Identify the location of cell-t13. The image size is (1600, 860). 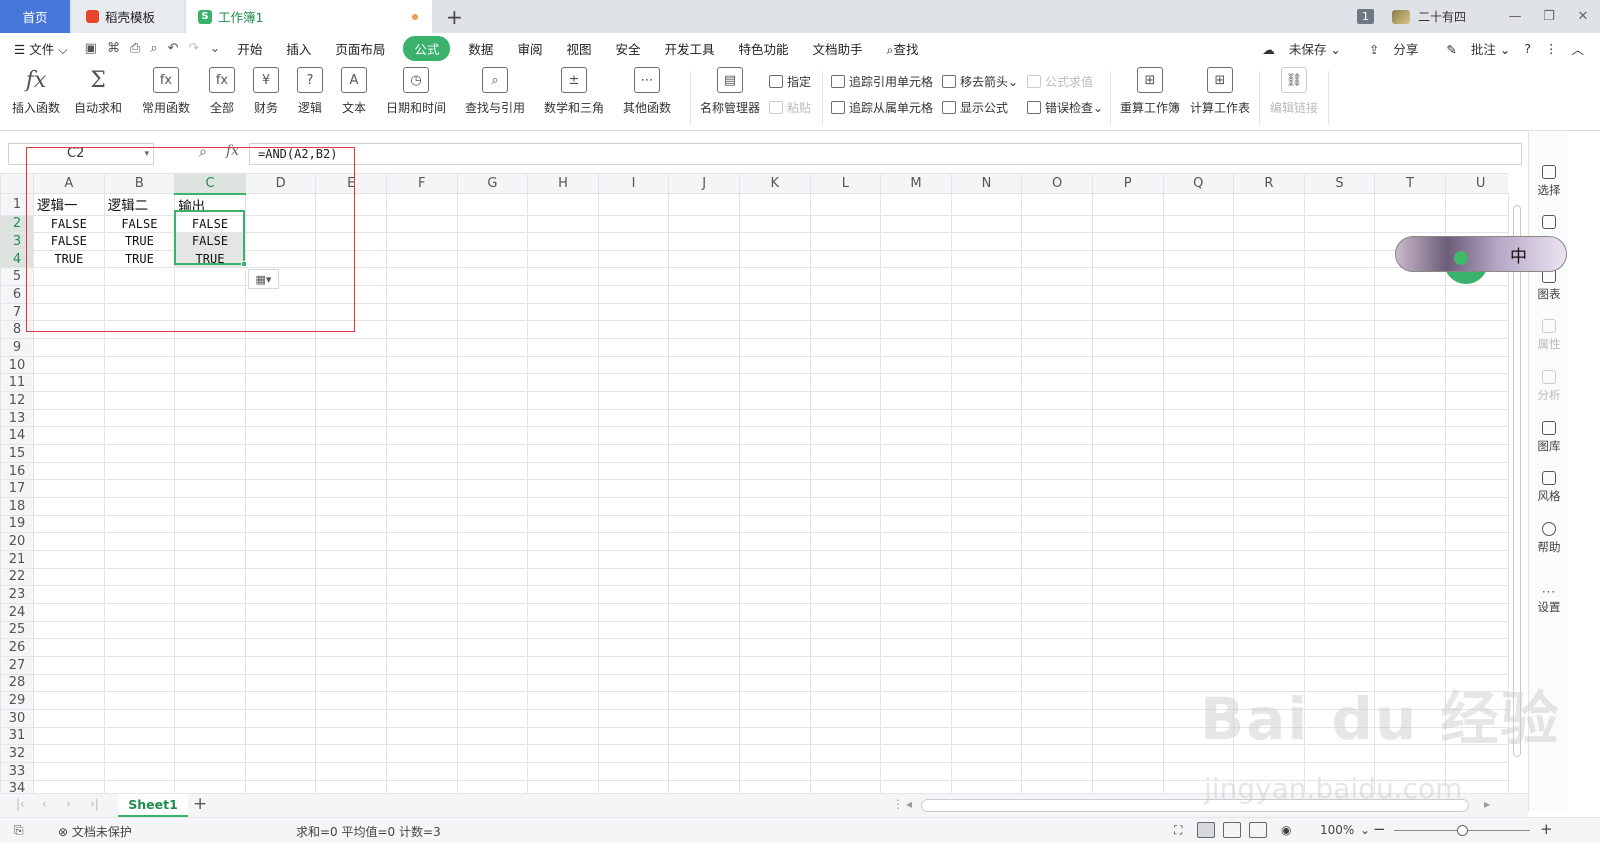
(1410, 418).